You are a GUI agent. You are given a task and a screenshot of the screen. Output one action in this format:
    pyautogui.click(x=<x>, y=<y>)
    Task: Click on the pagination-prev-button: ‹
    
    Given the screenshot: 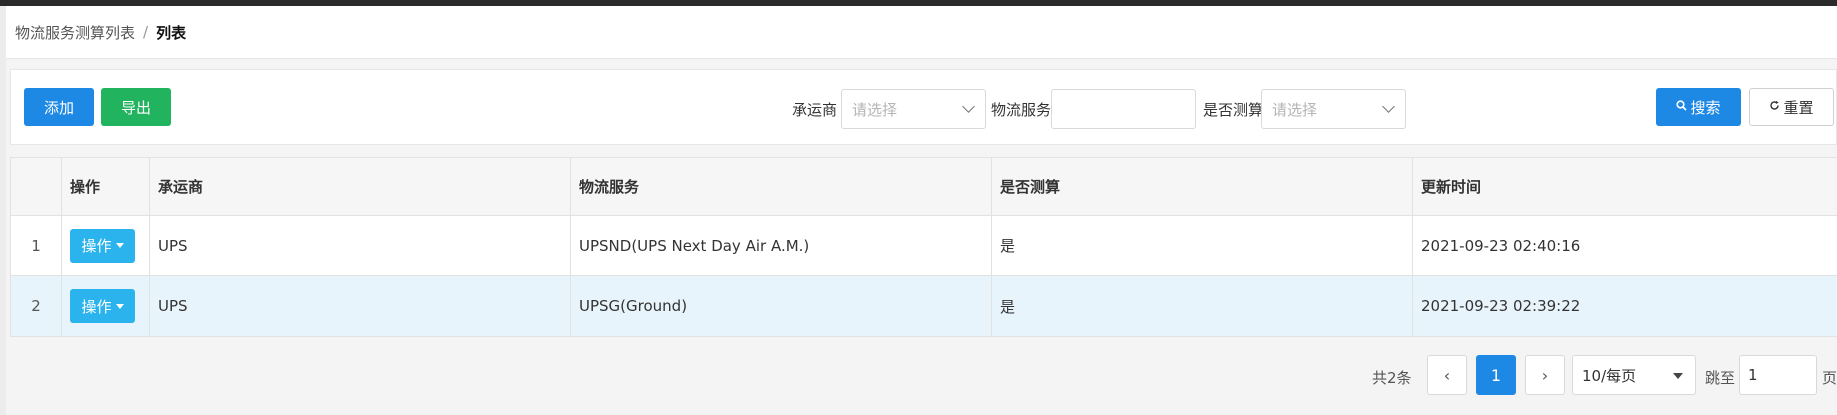 What is the action you would take?
    pyautogui.click(x=1447, y=375)
    